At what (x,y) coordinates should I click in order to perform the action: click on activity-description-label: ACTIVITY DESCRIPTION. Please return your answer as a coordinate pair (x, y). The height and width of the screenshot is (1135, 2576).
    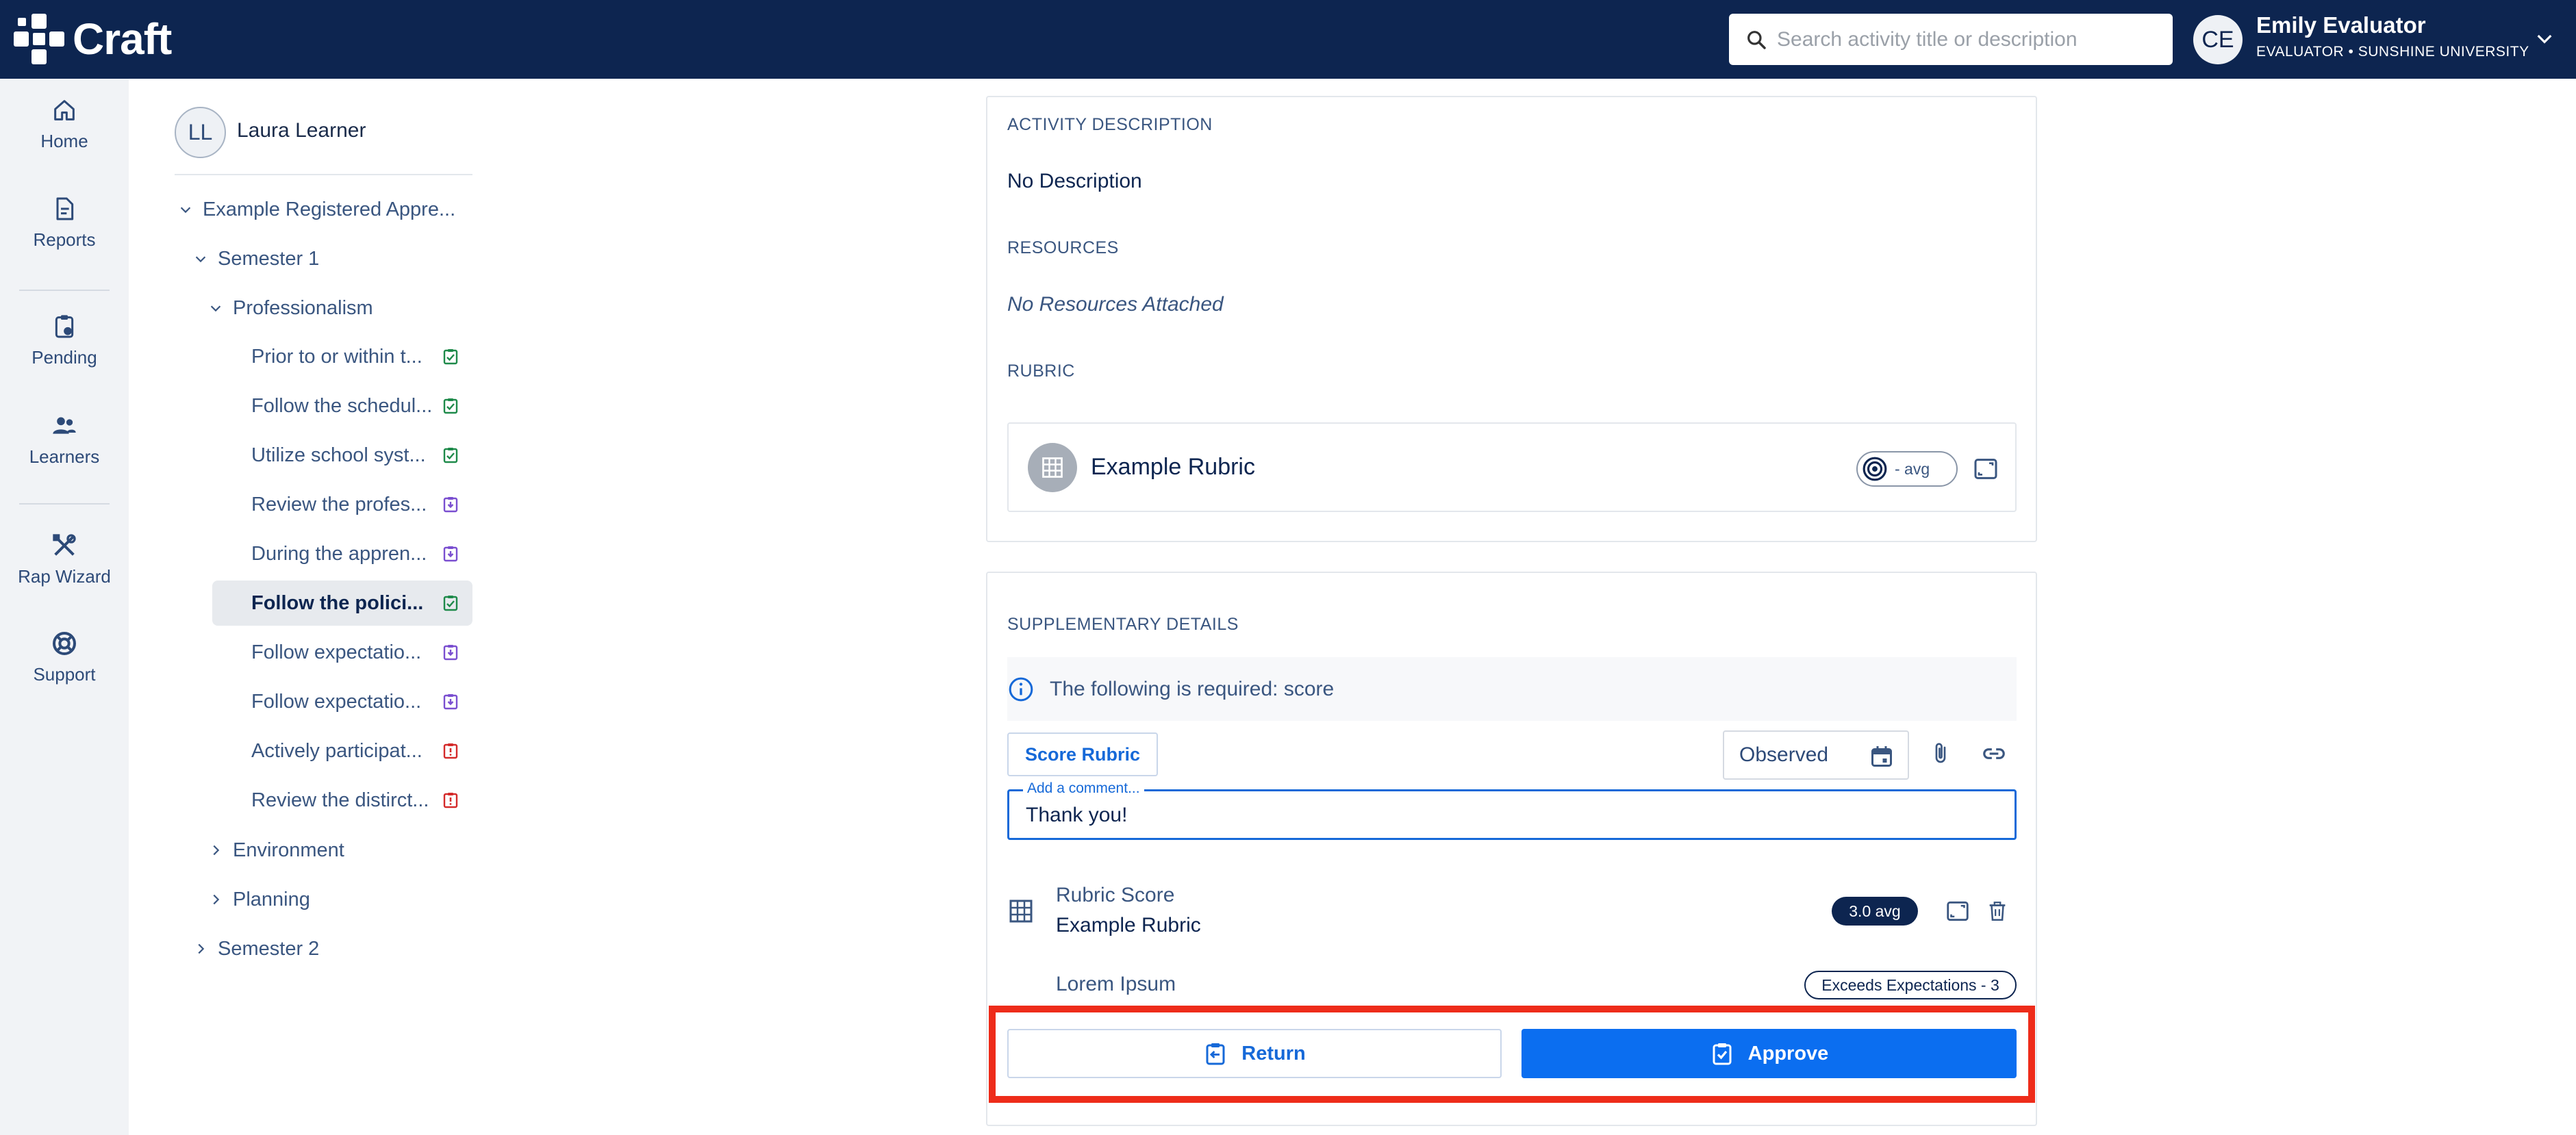
    Looking at the image, I should click on (1110, 124).